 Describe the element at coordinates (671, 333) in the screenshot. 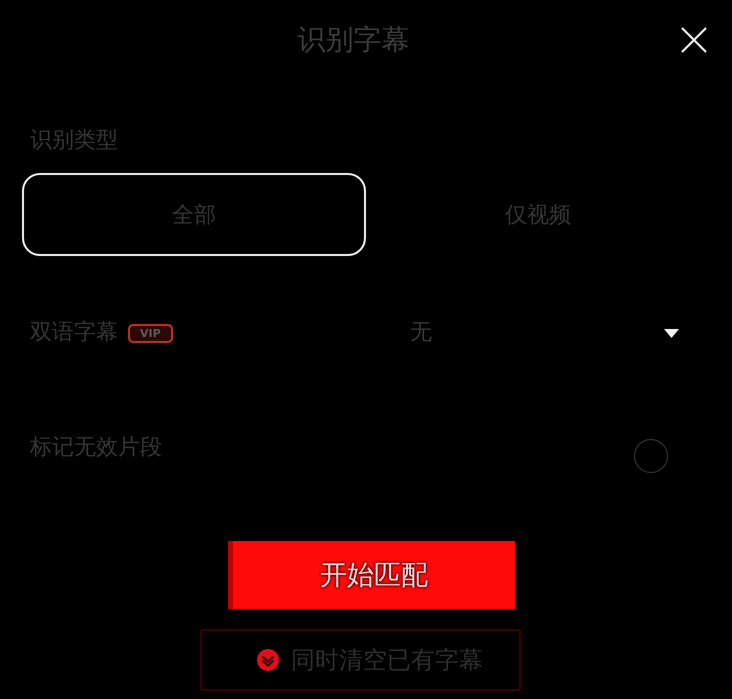

I see `dropdown-caret-icon` at that location.